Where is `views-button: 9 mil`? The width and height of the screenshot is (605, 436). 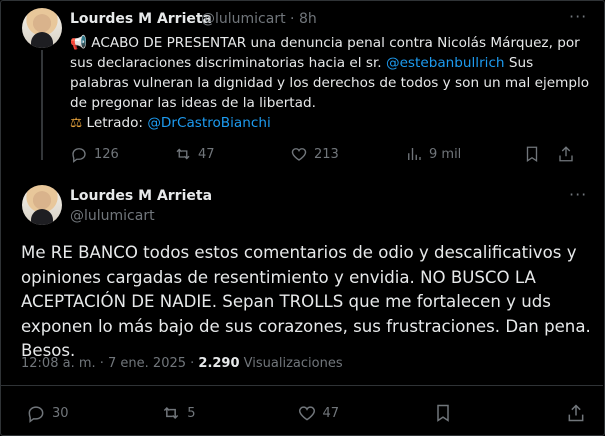 views-button: 9 mil is located at coordinates (464, 154).